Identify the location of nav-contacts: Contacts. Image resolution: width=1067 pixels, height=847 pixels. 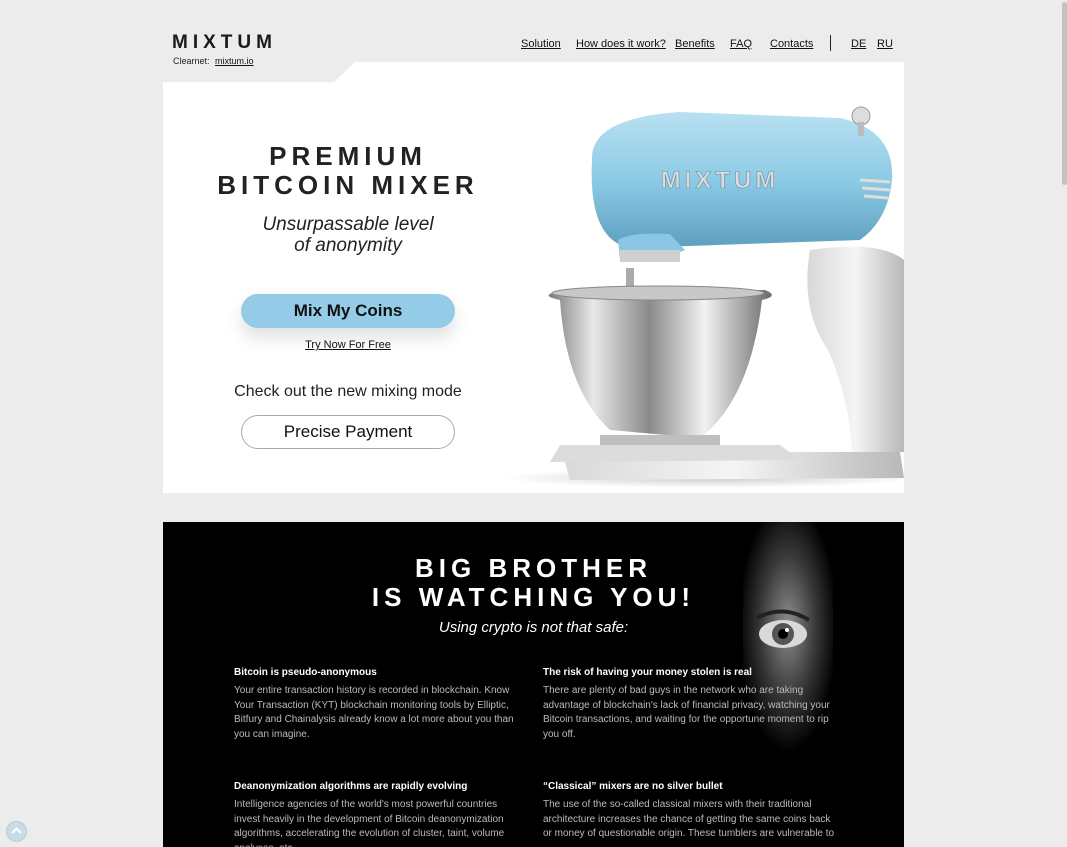
(791, 44).